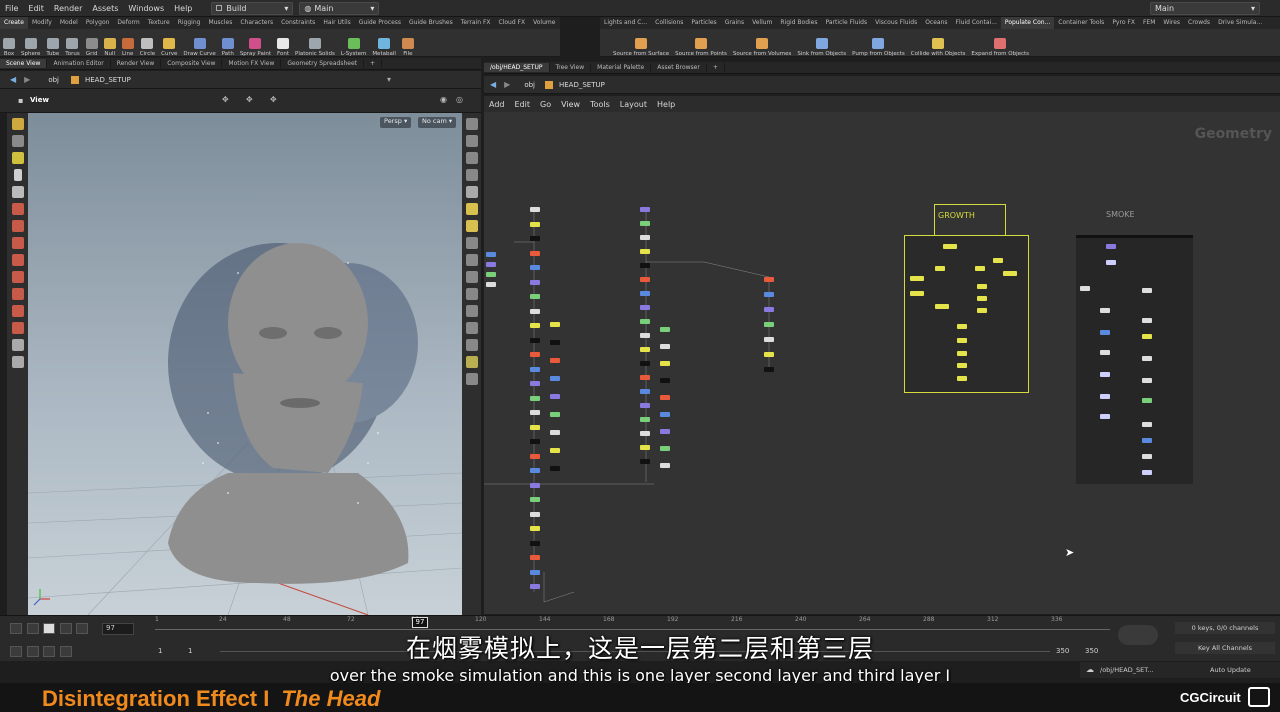 Image resolution: width=1280 pixels, height=712 pixels. I want to click on view-tool-icon, so click(17, 141).